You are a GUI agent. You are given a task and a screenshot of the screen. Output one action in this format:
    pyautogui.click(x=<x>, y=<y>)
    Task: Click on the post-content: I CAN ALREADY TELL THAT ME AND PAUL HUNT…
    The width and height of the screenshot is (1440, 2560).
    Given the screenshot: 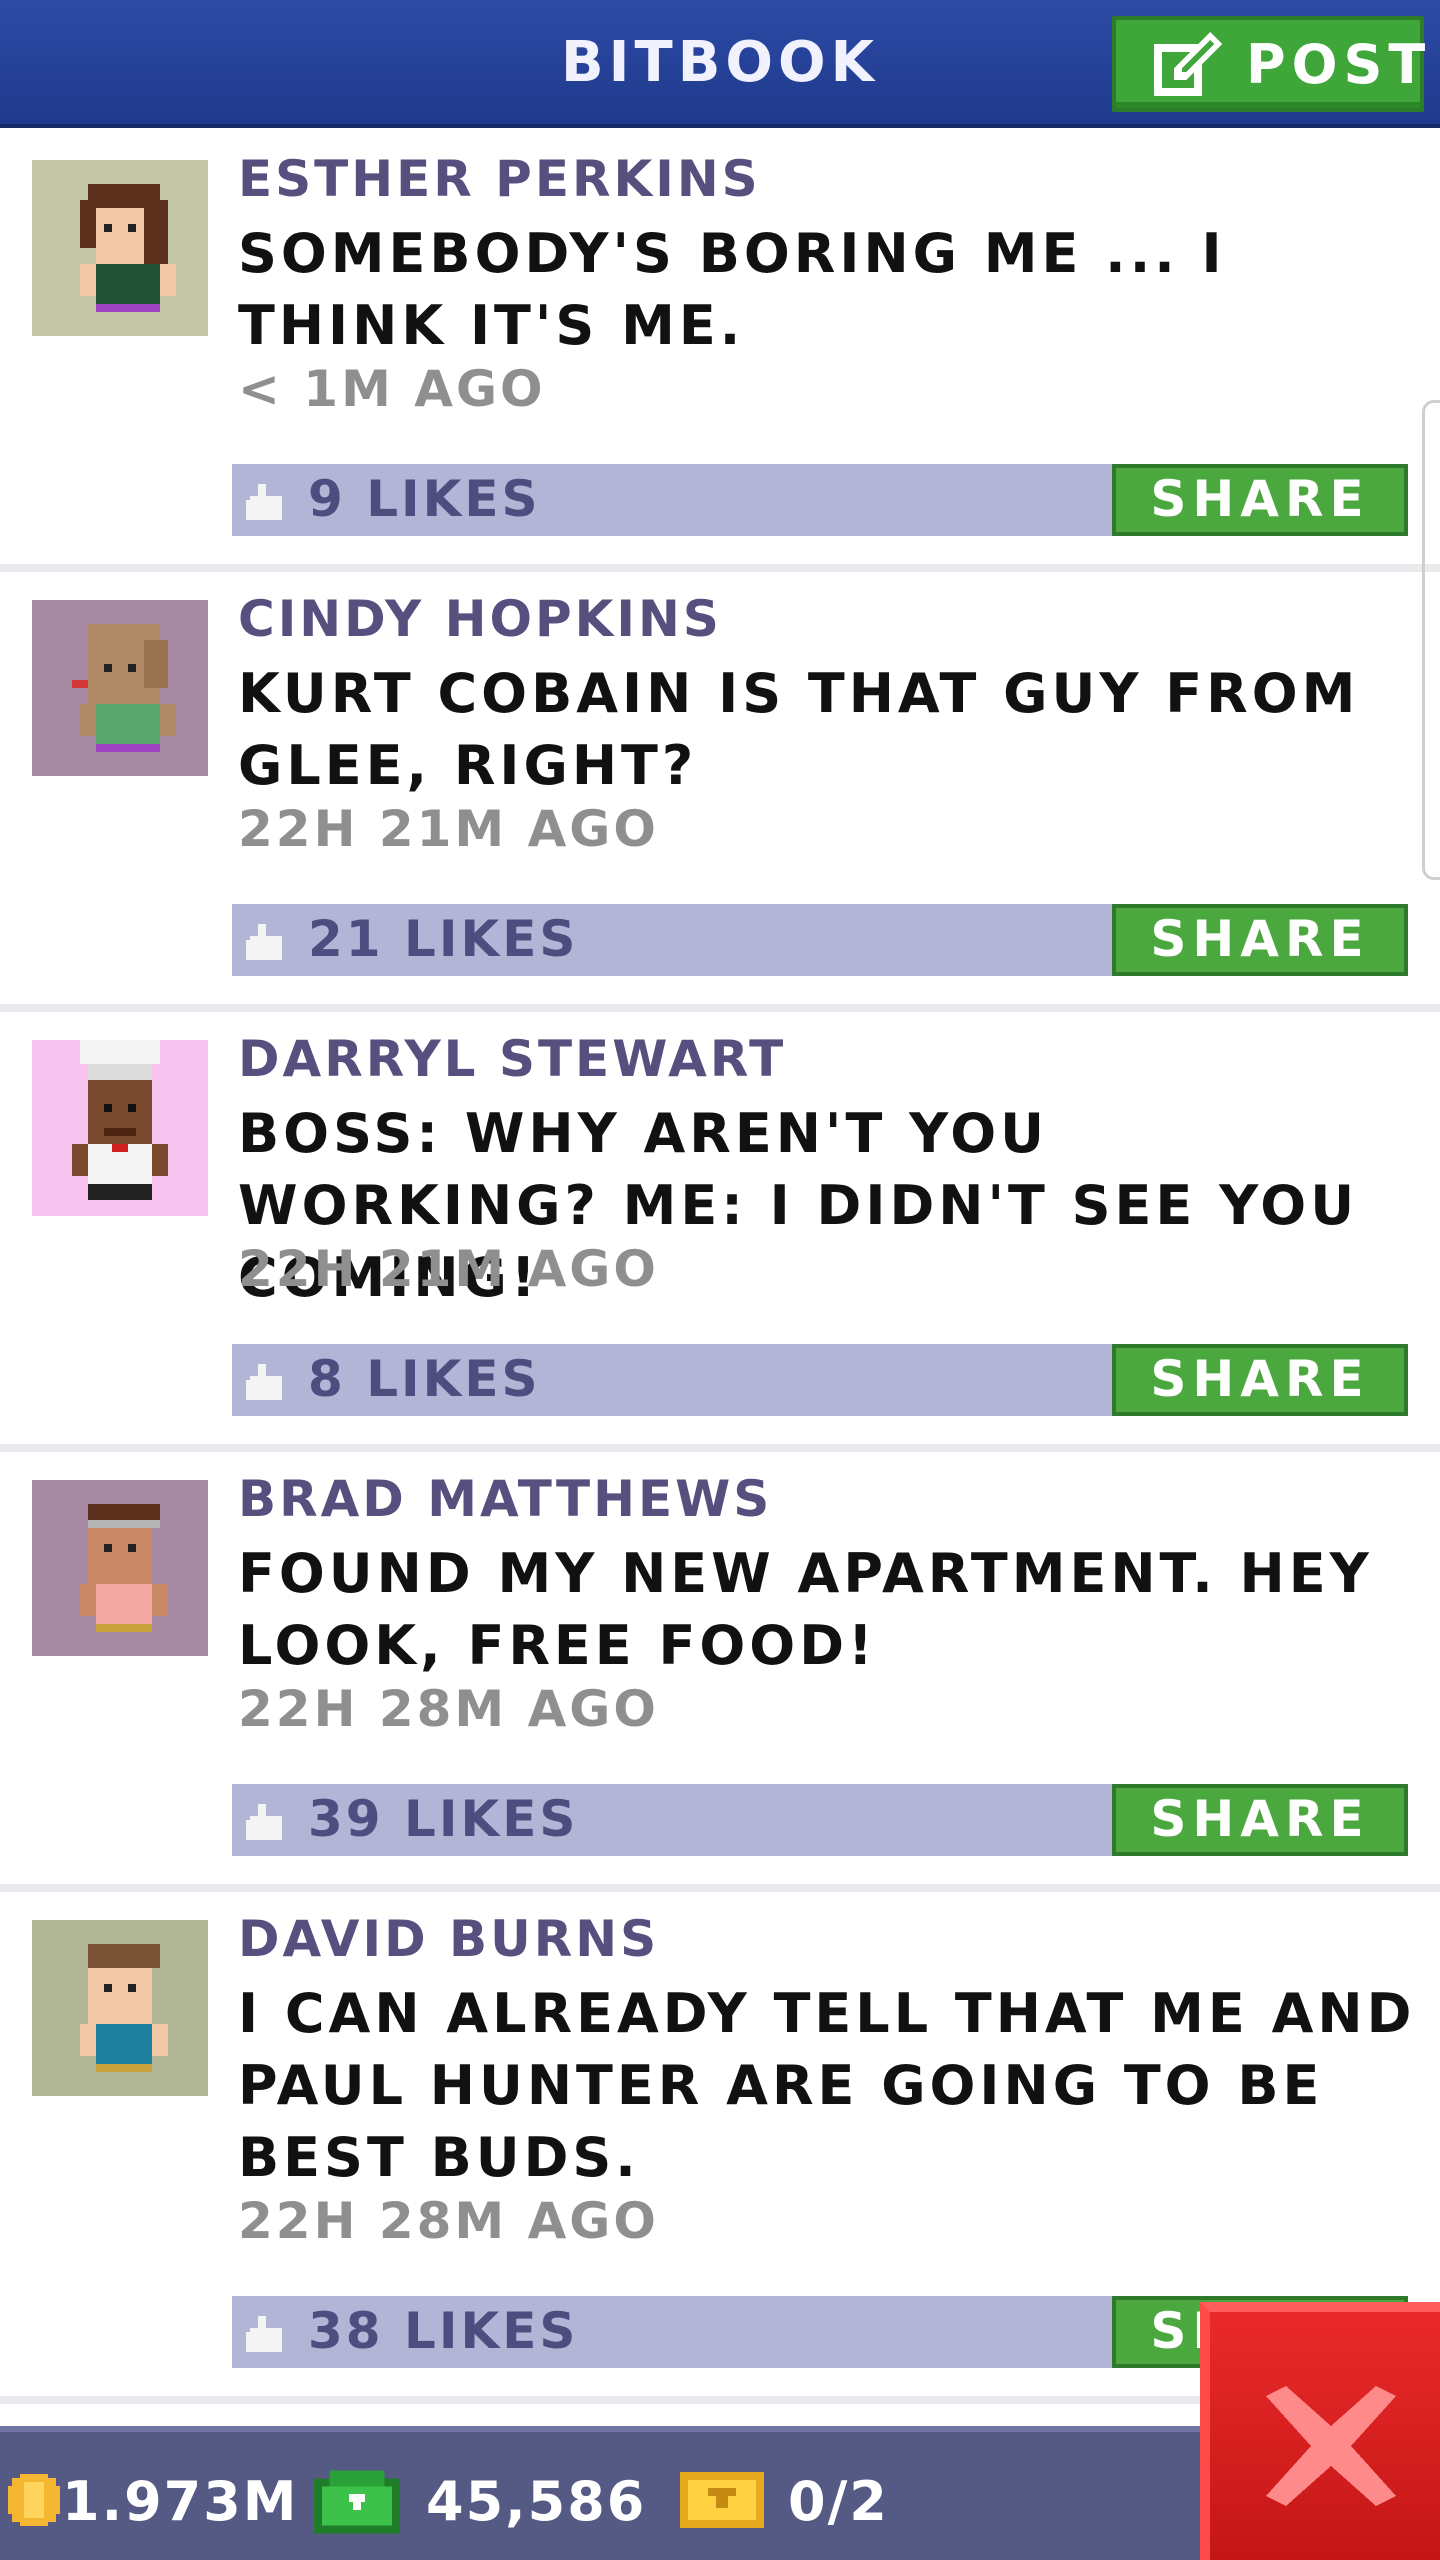 What is the action you would take?
    pyautogui.click(x=827, y=2085)
    